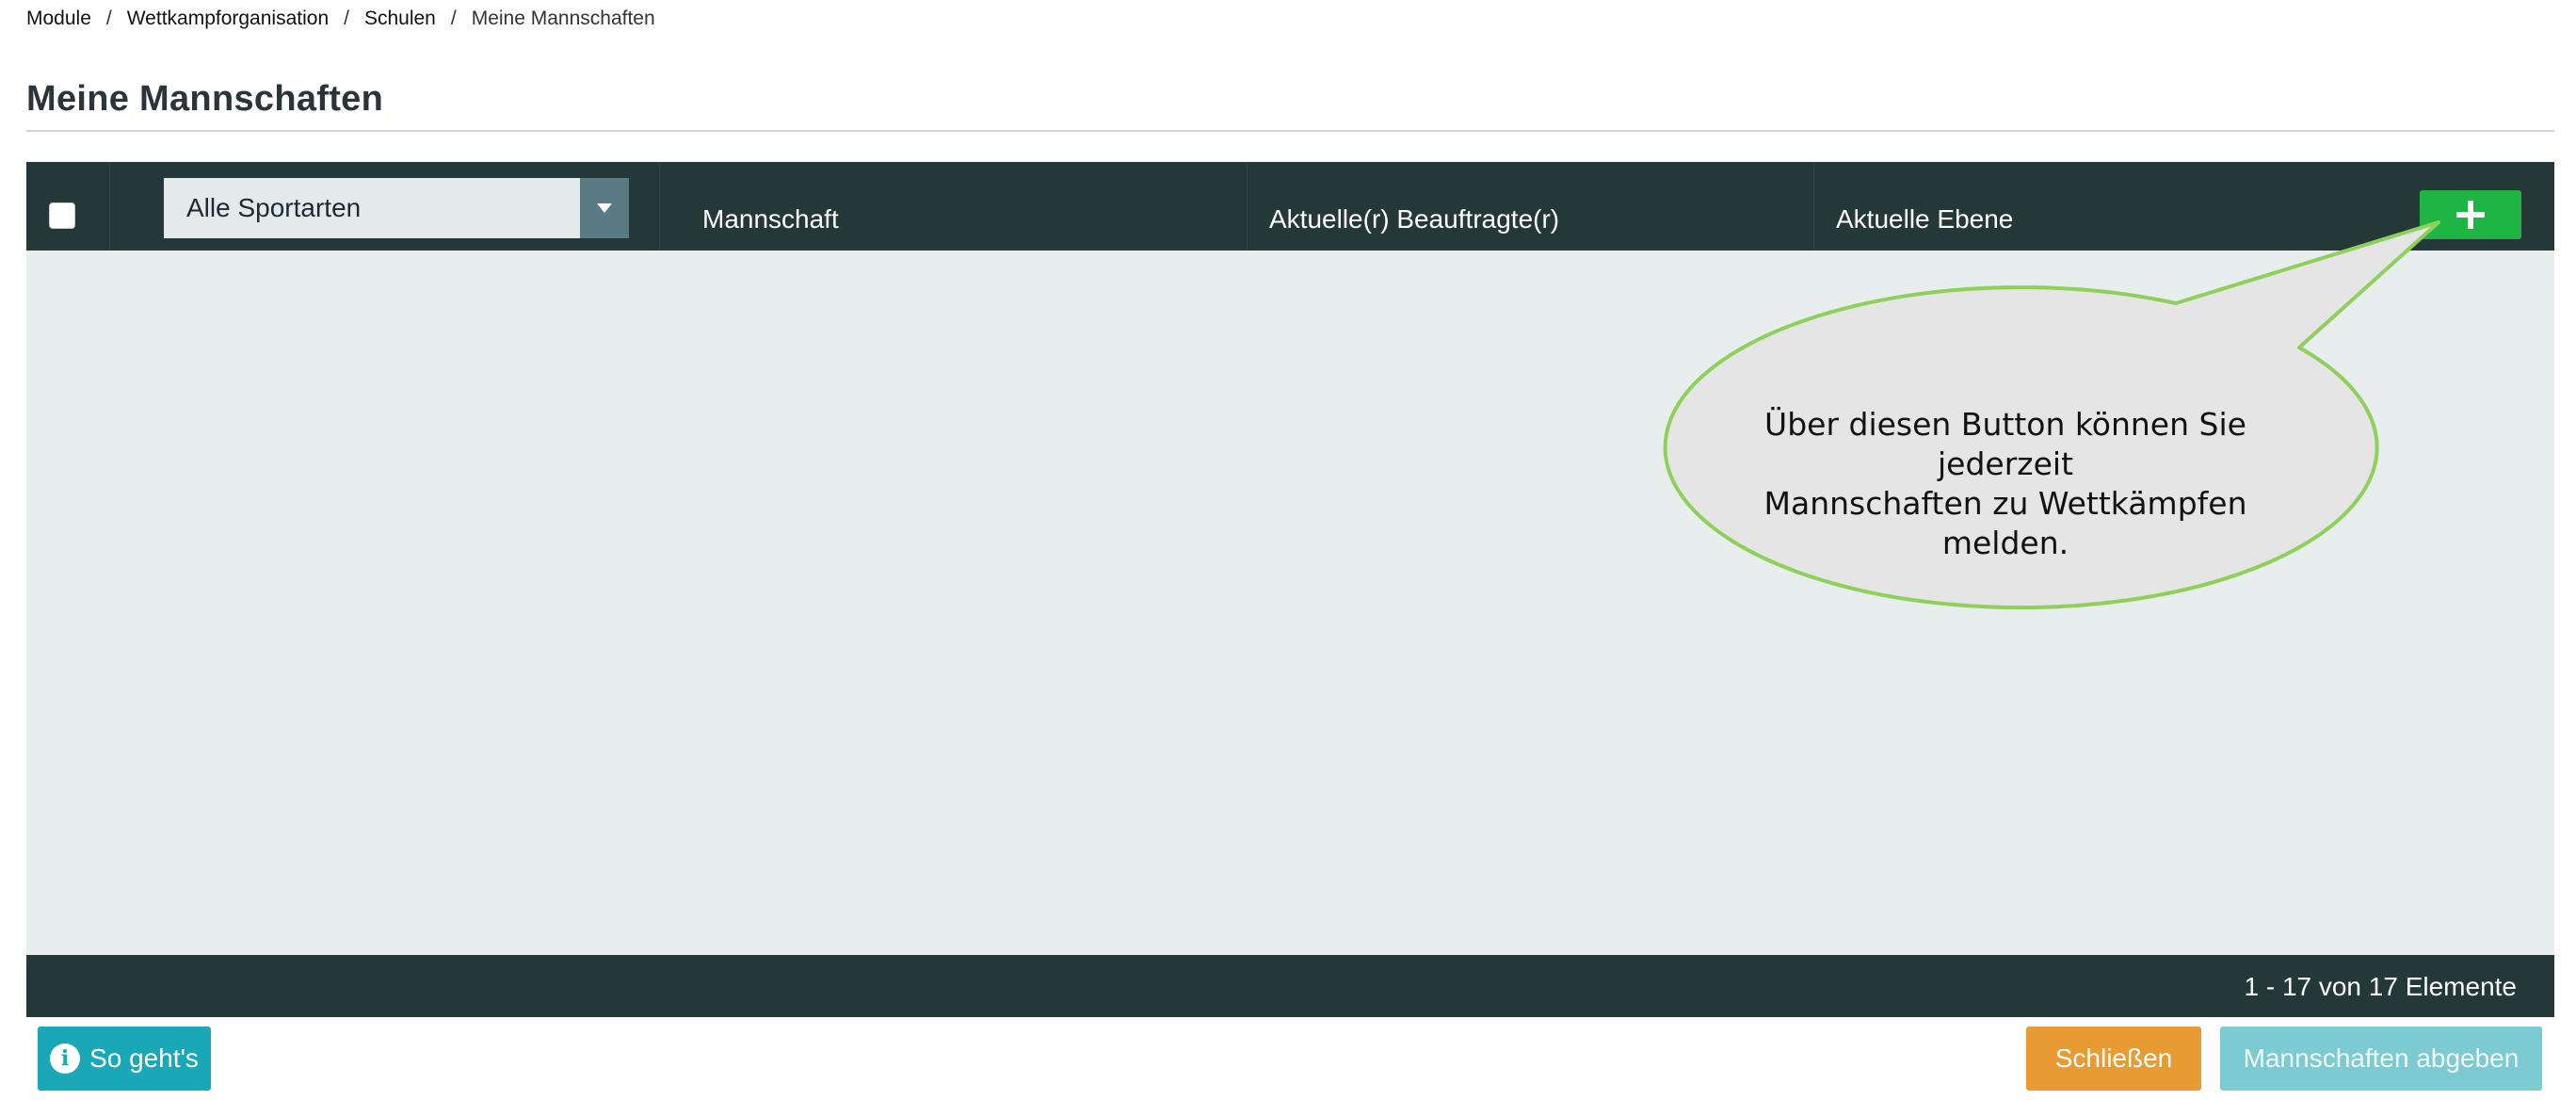 This screenshot has height=1100, width=2576. I want to click on dropdown-toggle, so click(604, 208).